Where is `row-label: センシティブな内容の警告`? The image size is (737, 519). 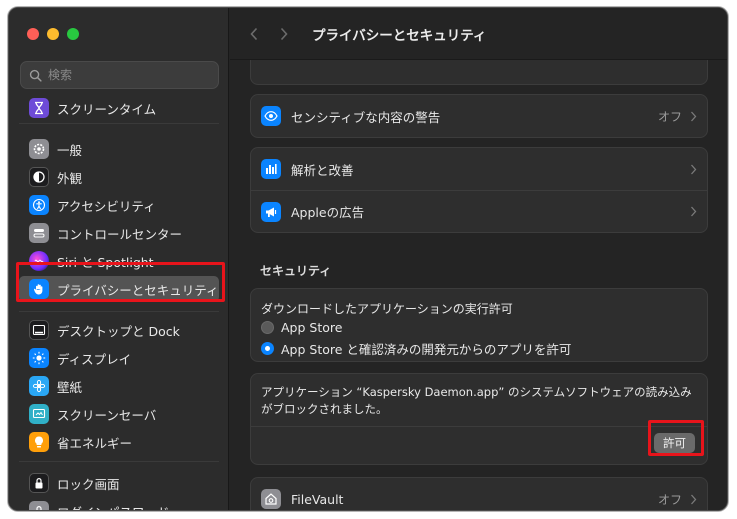 row-label: センシティブな内容の警告 is located at coordinates (366, 117).